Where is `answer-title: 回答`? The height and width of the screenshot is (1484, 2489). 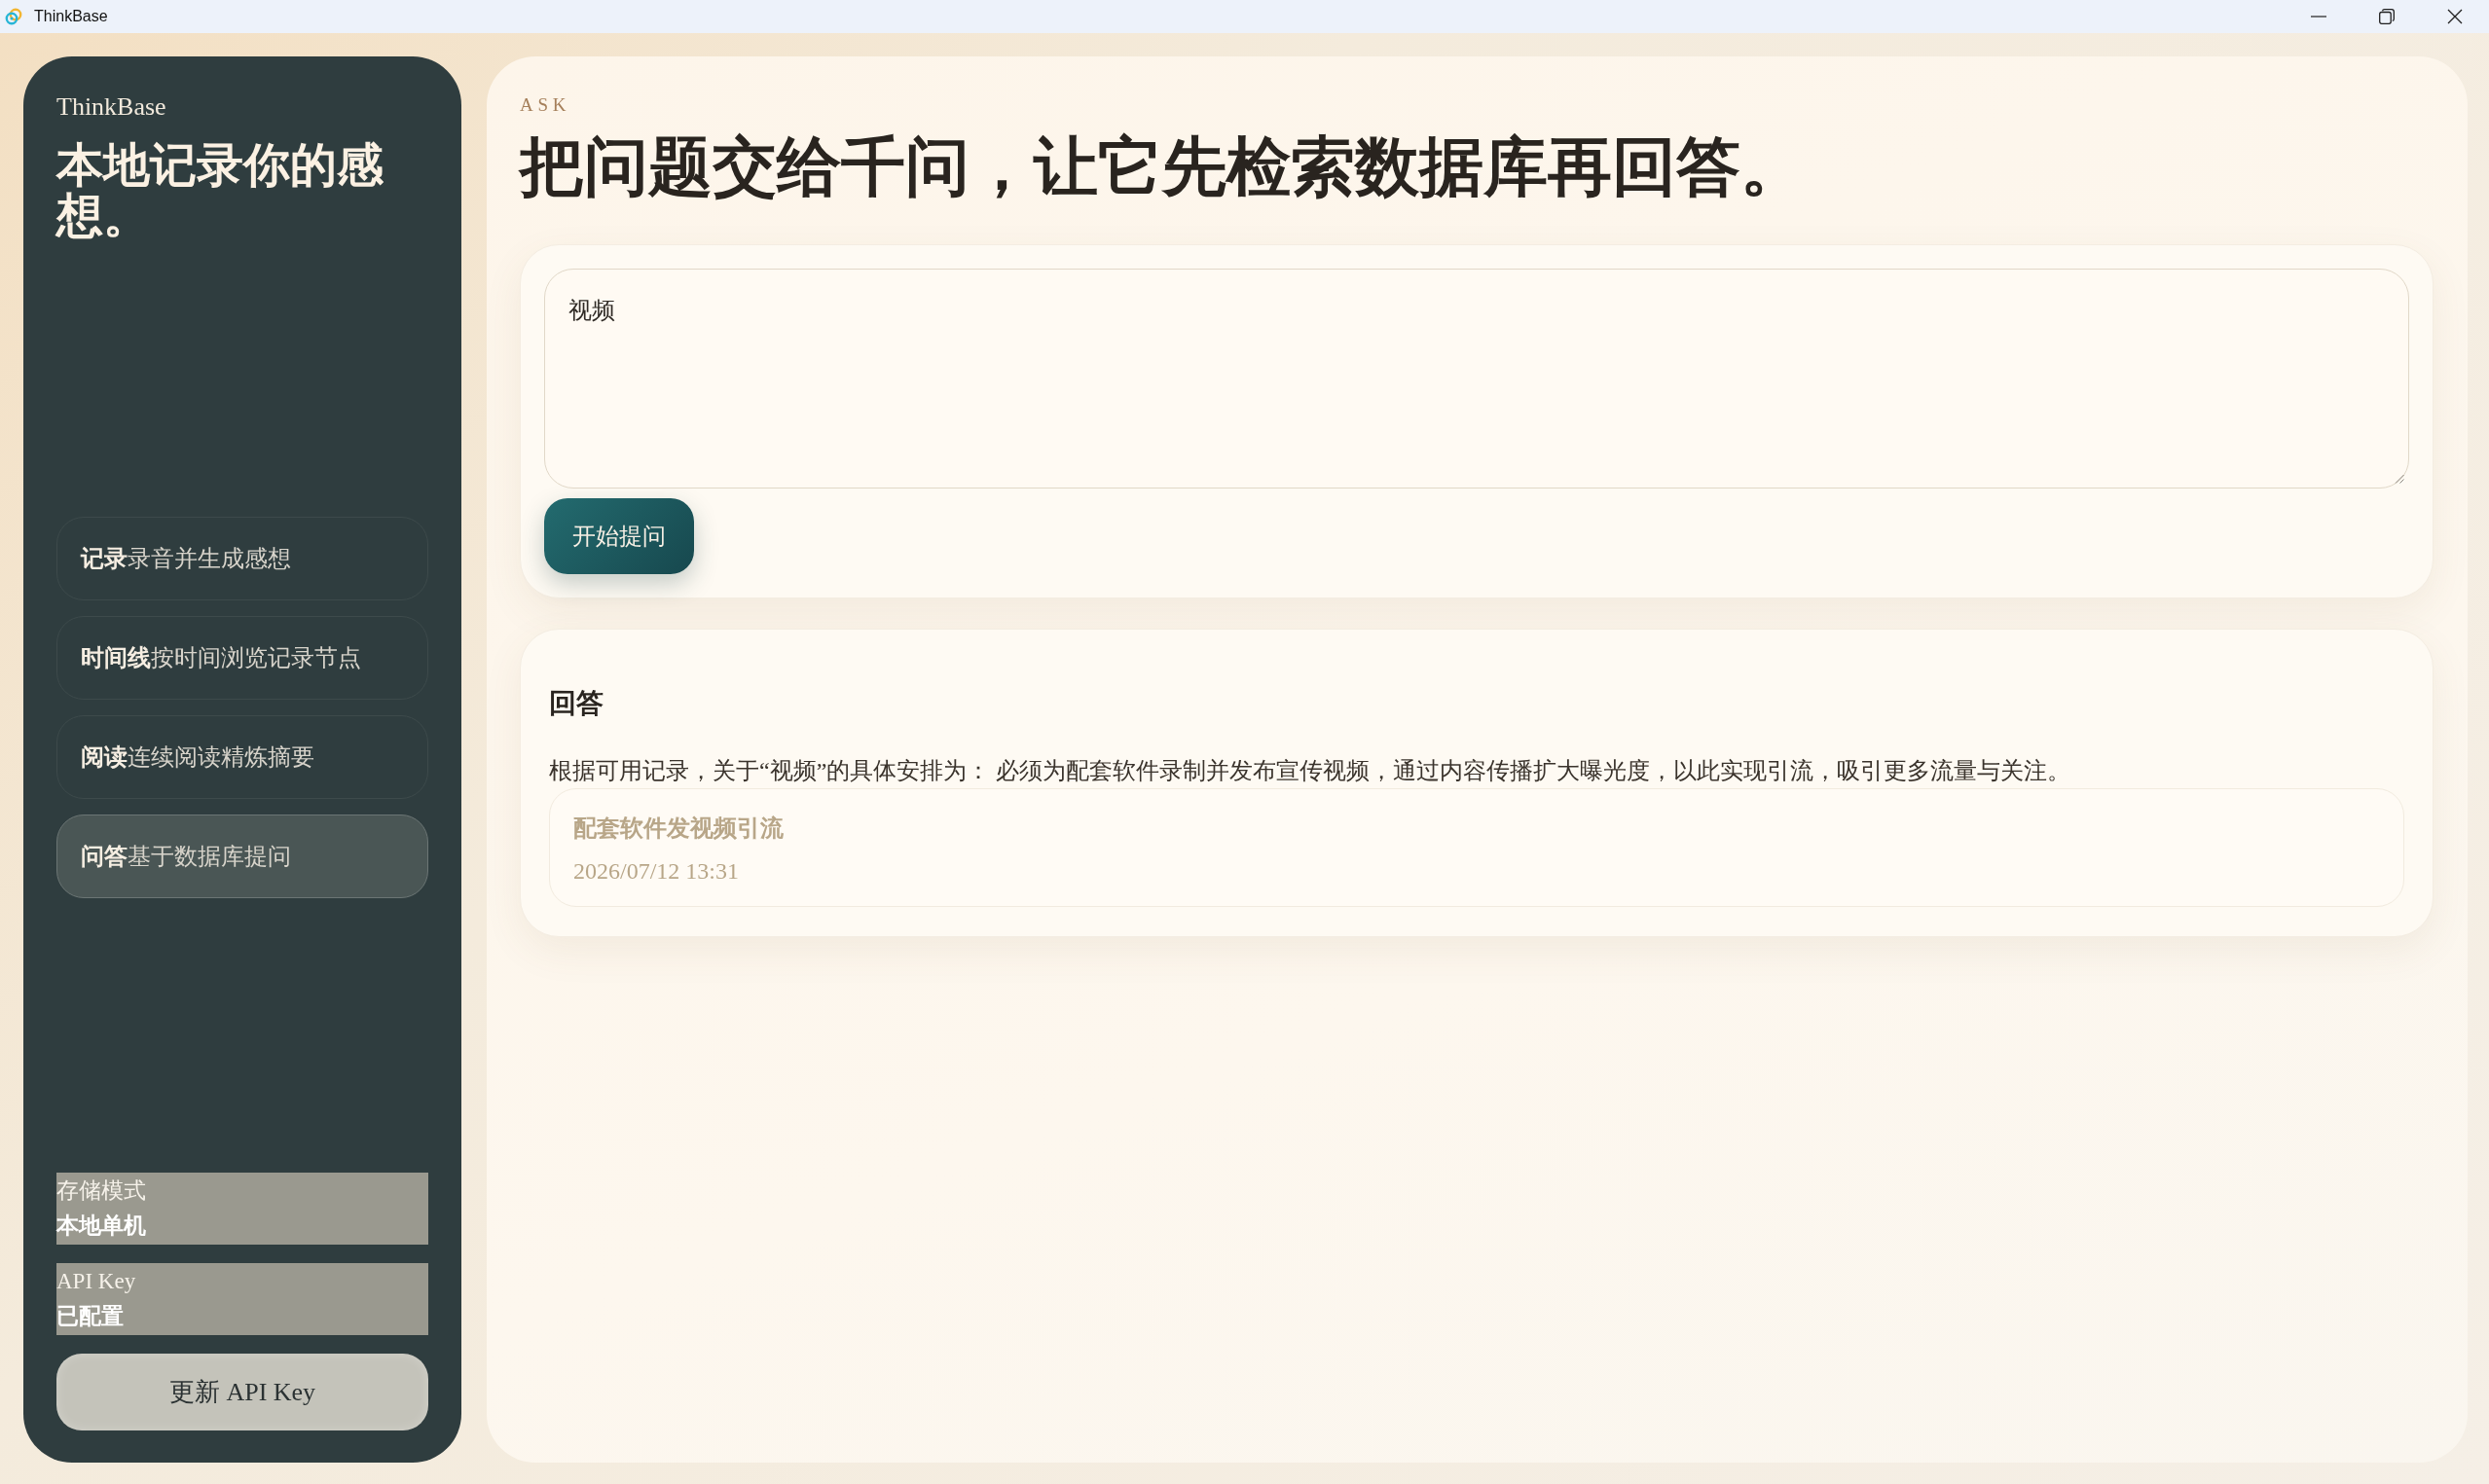
answer-title: 回答 is located at coordinates (576, 704).